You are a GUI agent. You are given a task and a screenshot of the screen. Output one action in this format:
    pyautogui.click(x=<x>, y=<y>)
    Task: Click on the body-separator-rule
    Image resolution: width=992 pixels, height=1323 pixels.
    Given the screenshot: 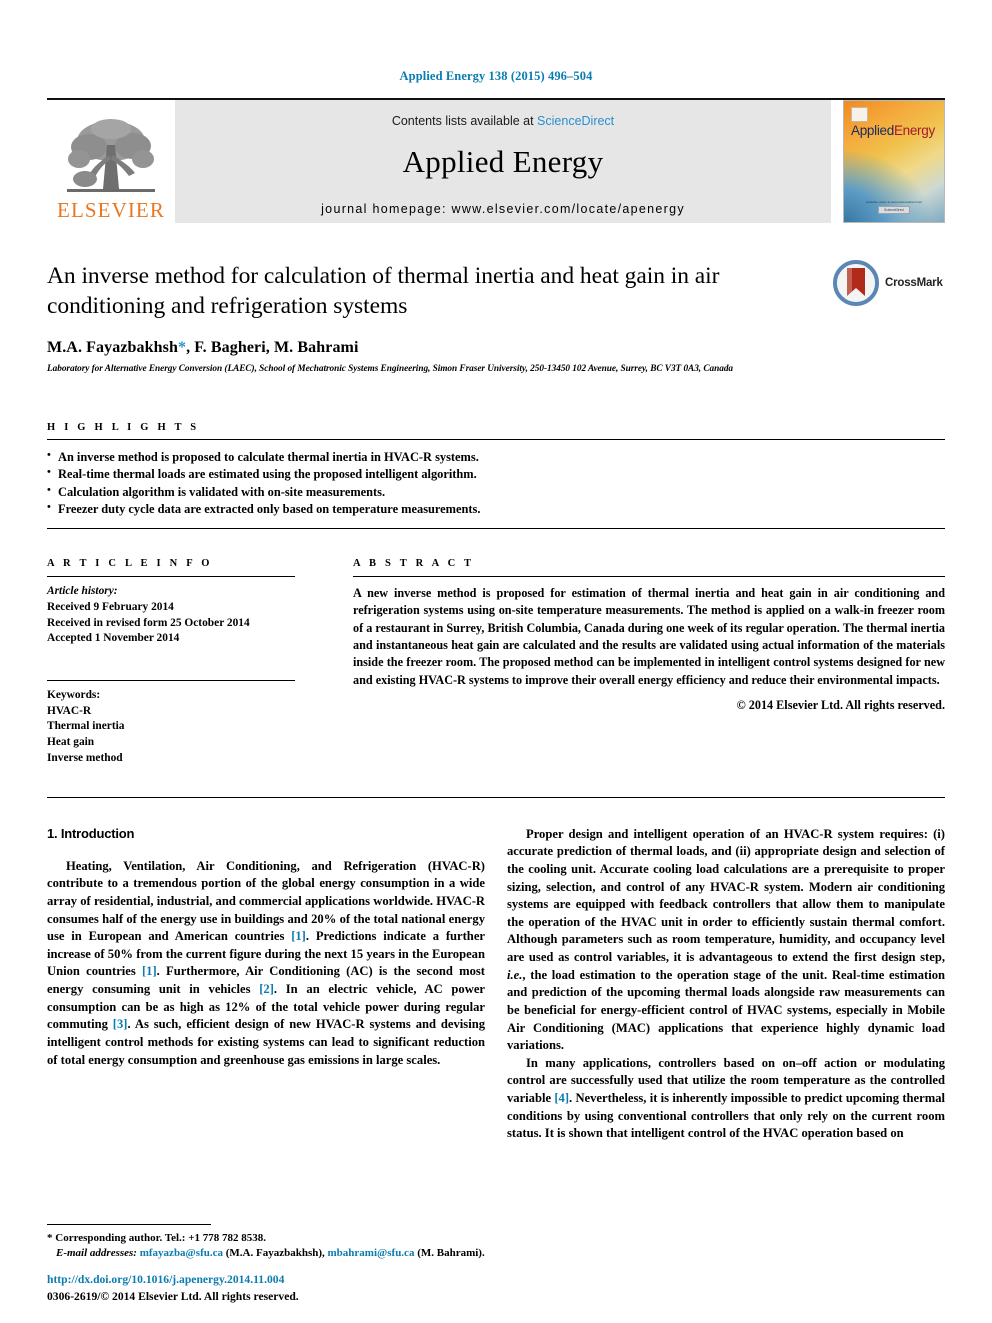 What is the action you would take?
    pyautogui.click(x=496, y=797)
    